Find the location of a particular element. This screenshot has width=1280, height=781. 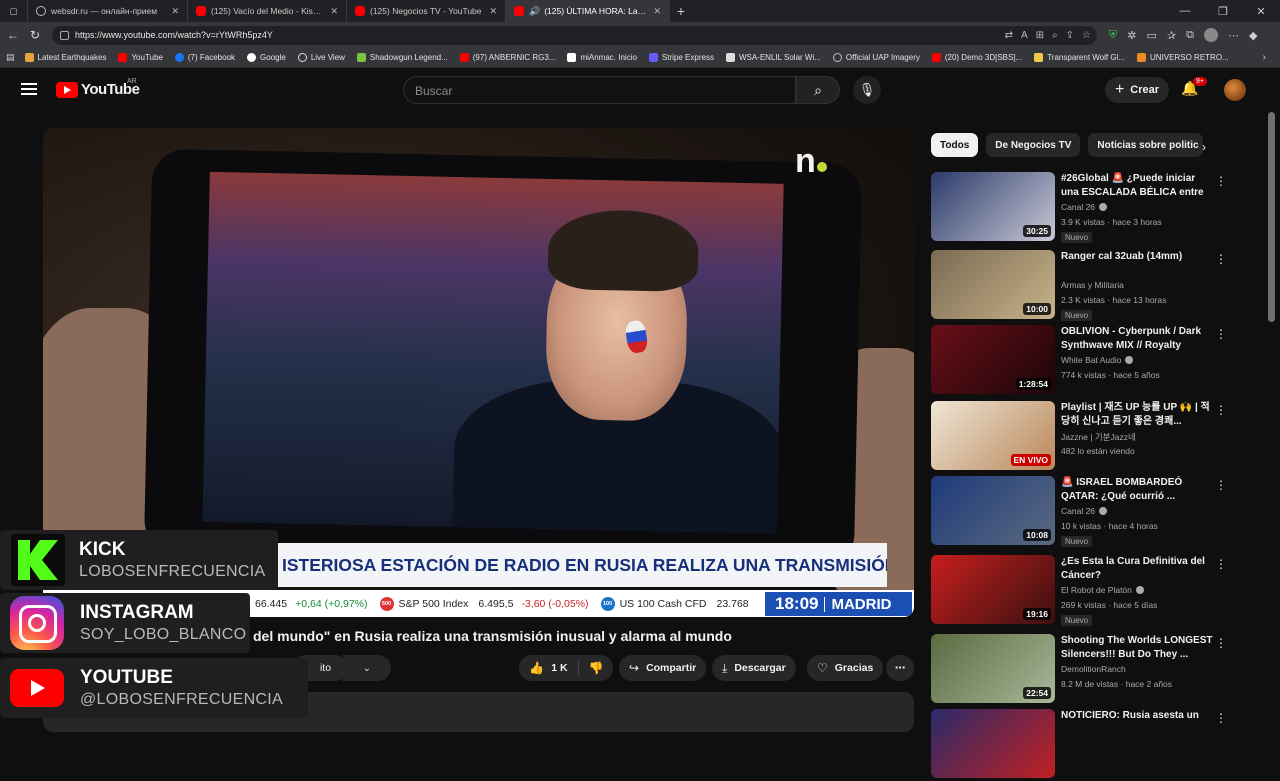

download-button: ⤓ Descargar is located at coordinates (754, 668).